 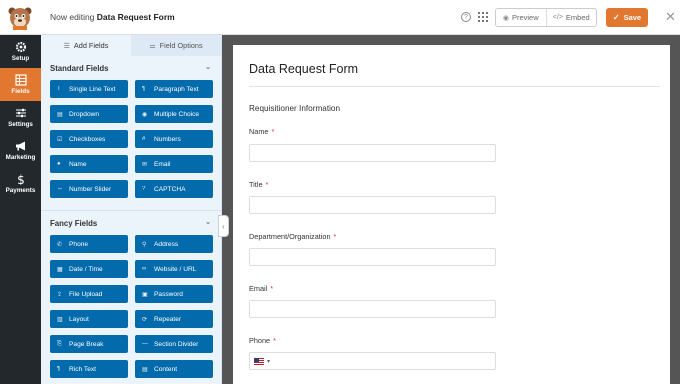 I want to click on wpforms-logo, so click(x=20, y=18).